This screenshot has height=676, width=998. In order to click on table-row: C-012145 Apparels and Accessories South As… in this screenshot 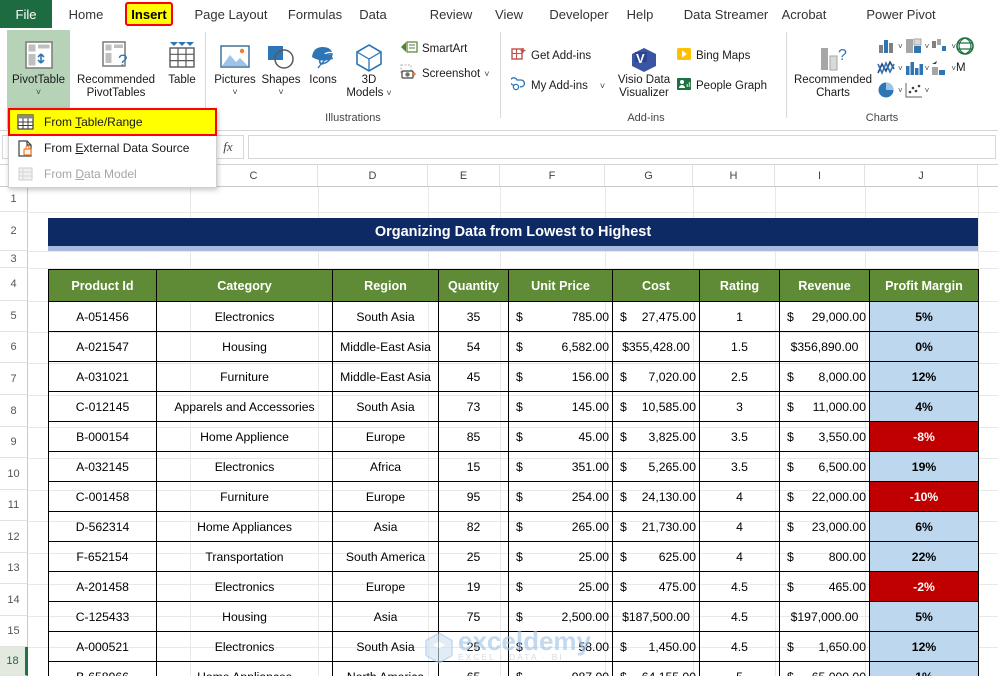, I will do `click(513, 406)`.